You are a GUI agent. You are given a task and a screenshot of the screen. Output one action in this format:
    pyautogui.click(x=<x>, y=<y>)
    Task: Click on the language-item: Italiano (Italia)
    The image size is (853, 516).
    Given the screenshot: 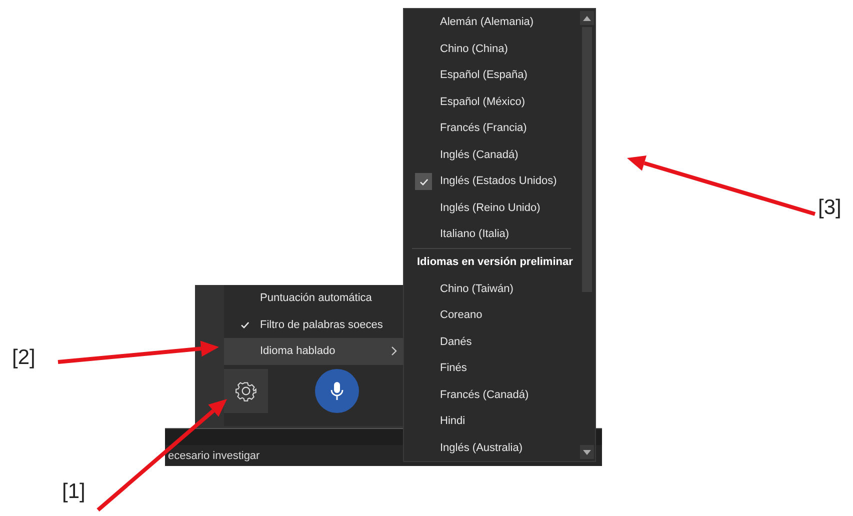 What is the action you would take?
    pyautogui.click(x=491, y=234)
    